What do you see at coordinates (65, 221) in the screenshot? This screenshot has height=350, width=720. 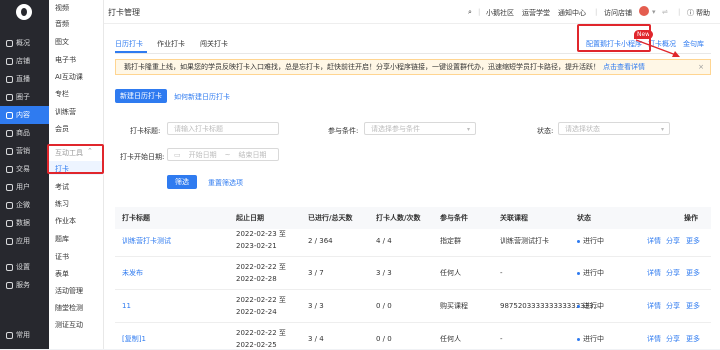 I see `submenu-item-homework: 作业本` at bounding box center [65, 221].